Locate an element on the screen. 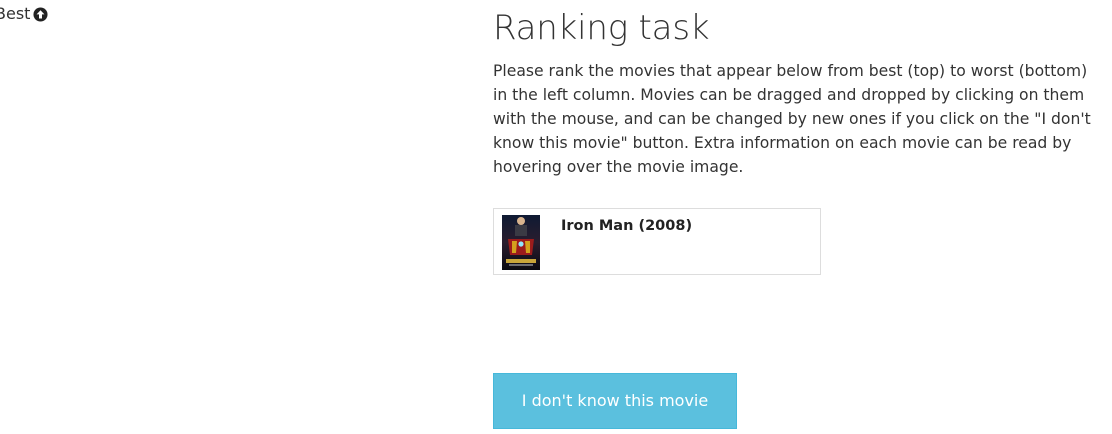 This screenshot has height=434, width=1112. movie-title: Iron Man (2008) is located at coordinates (627, 226).